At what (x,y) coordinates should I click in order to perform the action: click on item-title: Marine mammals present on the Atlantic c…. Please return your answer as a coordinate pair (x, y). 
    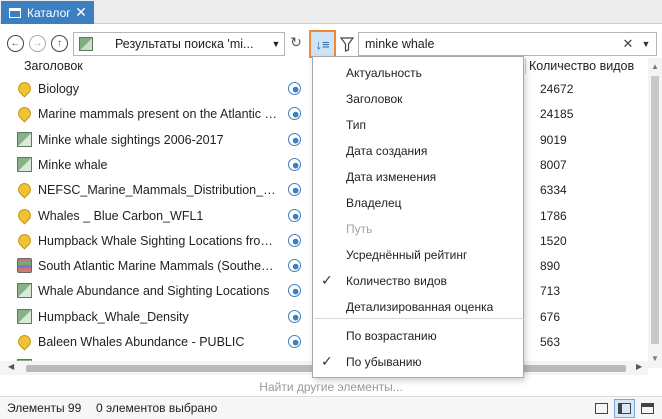
    Looking at the image, I should click on (158, 114).